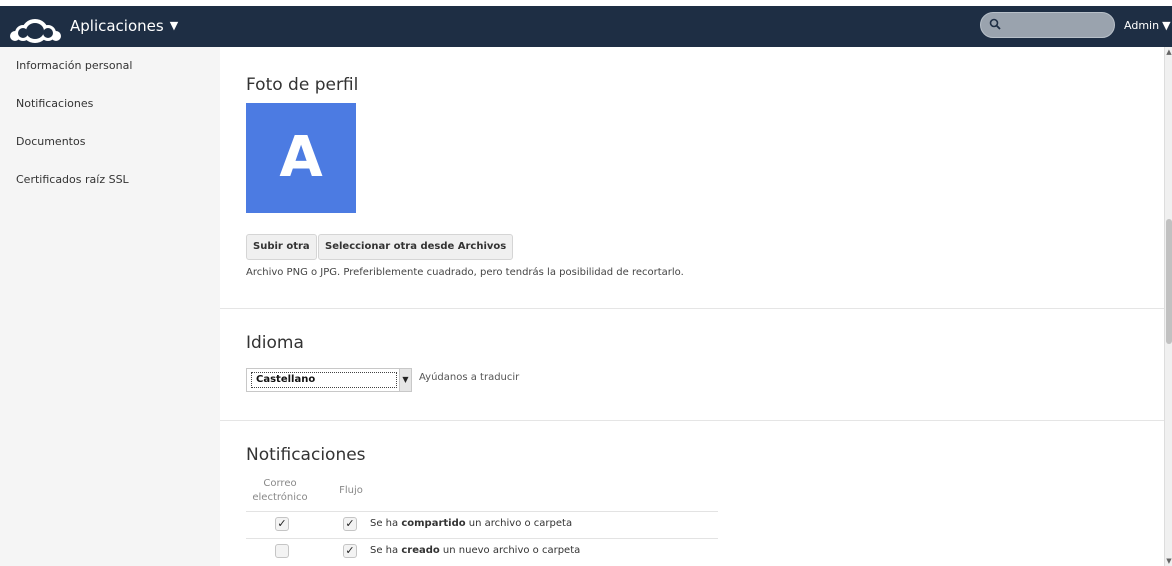 The height and width of the screenshot is (566, 1172). I want to click on vertical-scrollbar: ▲ ▼, so click(1168, 306).